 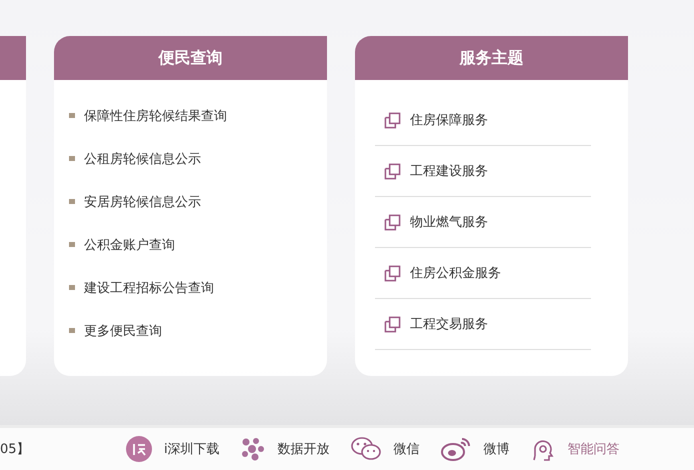 What do you see at coordinates (123, 331) in the screenshot?
I see `query-link: 更多便民查询` at bounding box center [123, 331].